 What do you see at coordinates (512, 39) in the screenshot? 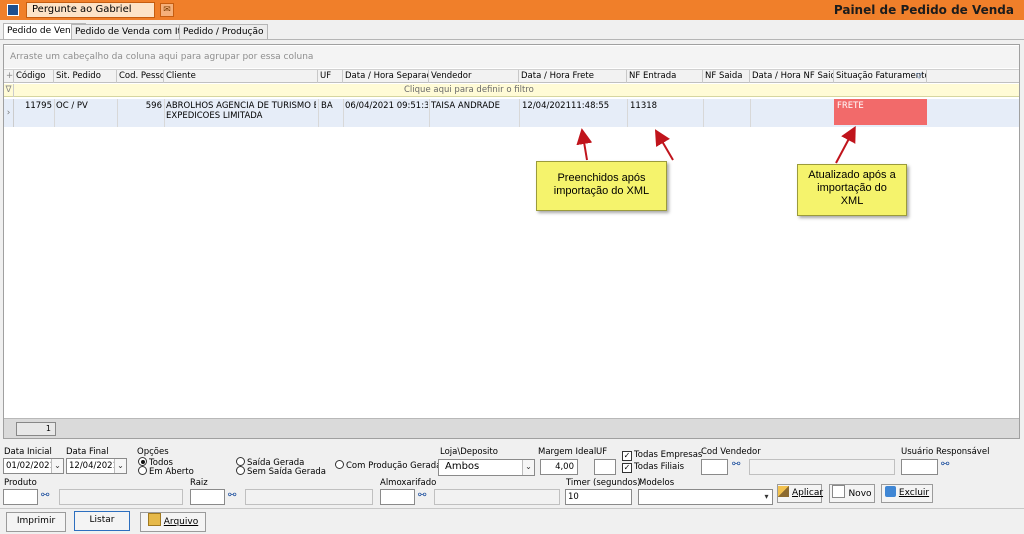
I see `tab-divider` at bounding box center [512, 39].